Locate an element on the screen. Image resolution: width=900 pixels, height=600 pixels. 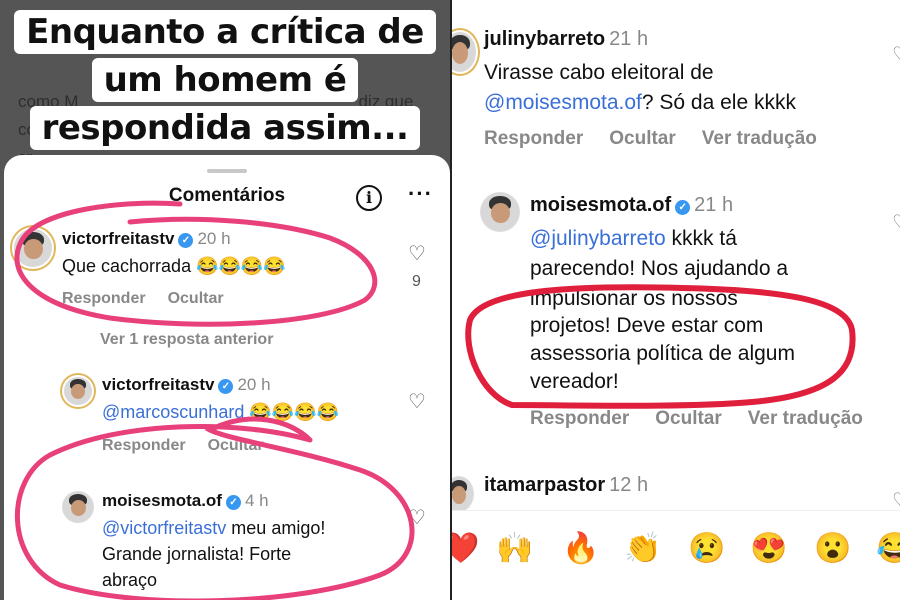
emoji-clap: 👏 is located at coordinates (642, 548).